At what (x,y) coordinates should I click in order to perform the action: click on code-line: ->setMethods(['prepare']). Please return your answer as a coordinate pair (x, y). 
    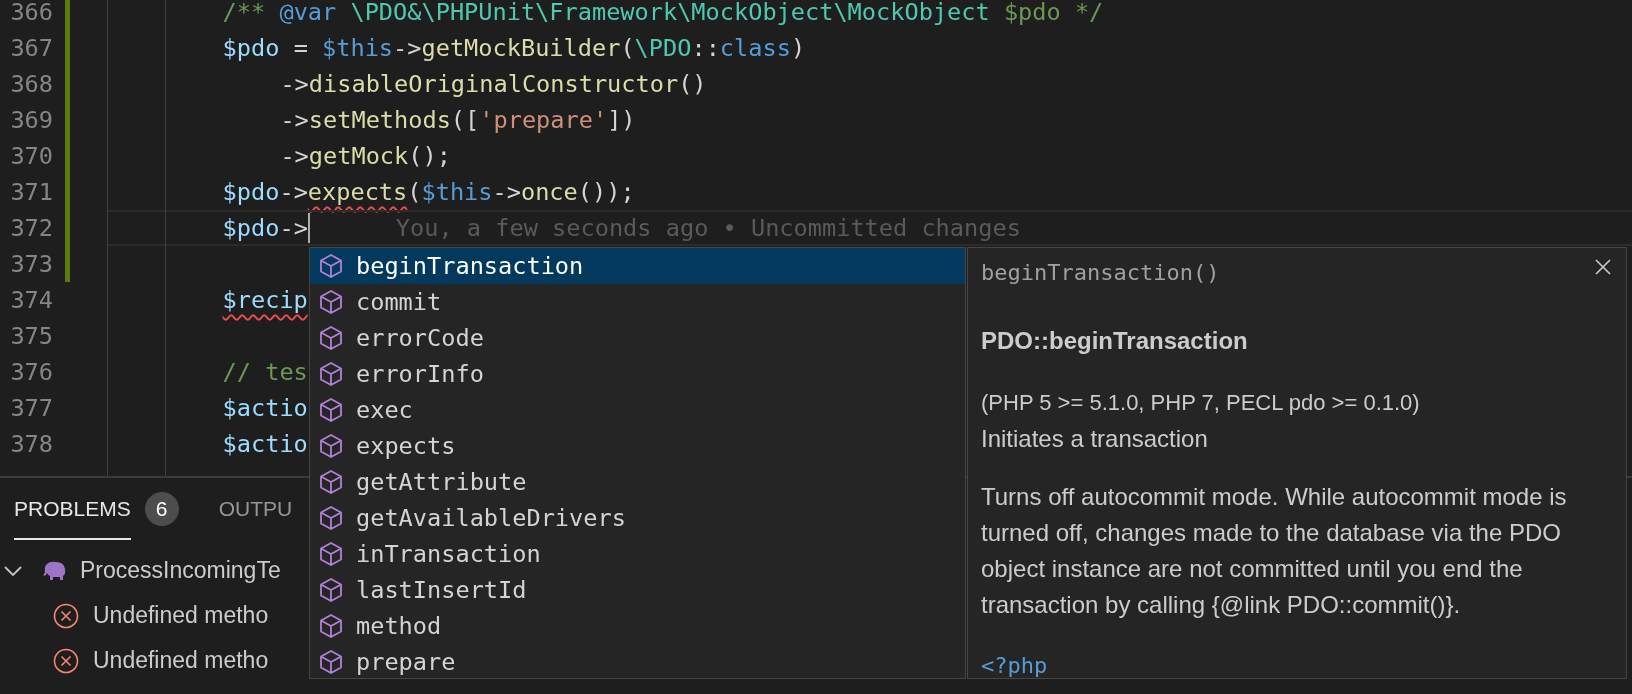
    Looking at the image, I should click on (458, 120).